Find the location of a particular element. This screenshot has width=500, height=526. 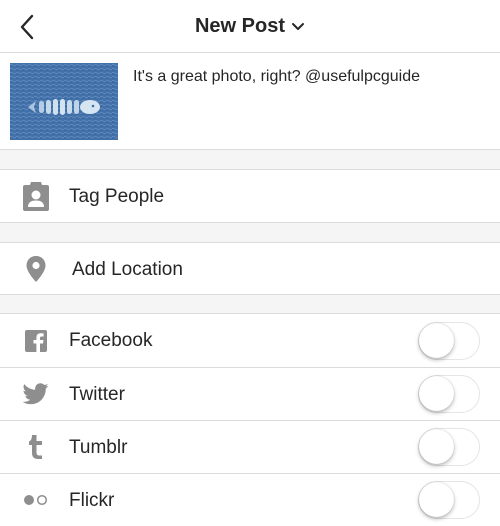

share-row-twitter: Twitter is located at coordinates (250, 394).